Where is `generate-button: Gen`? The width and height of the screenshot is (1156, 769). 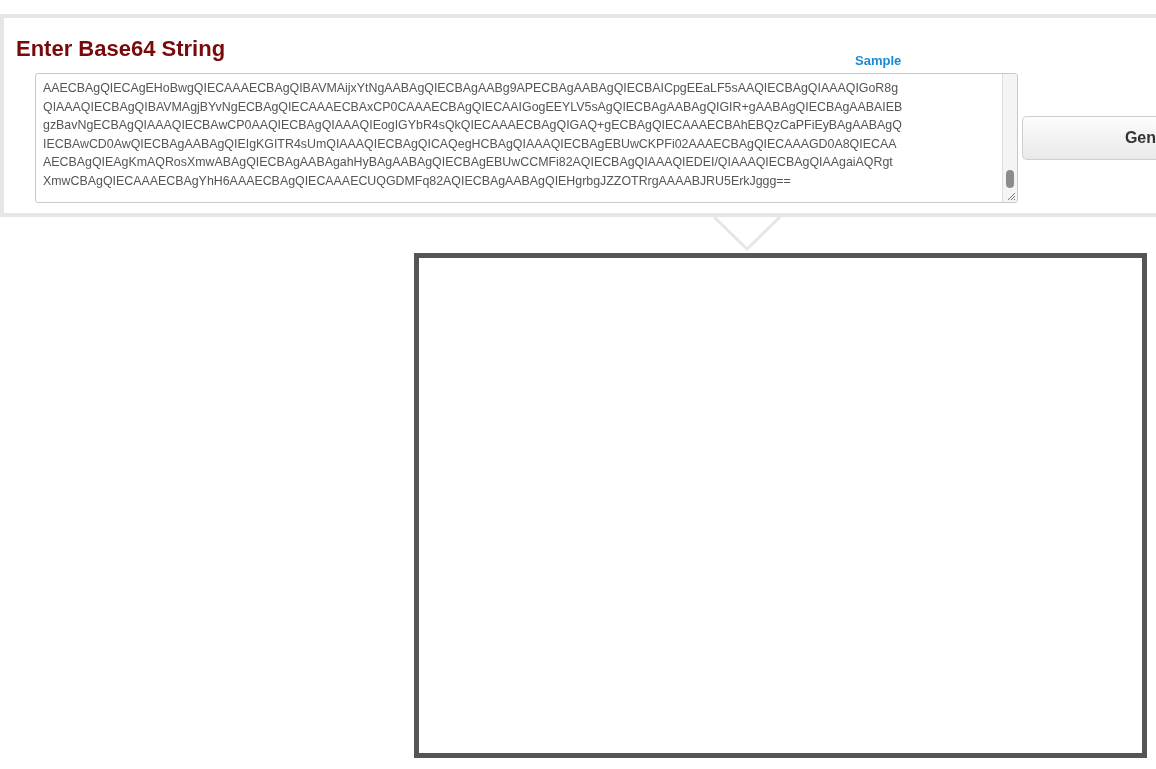 generate-button: Gen is located at coordinates (1089, 138).